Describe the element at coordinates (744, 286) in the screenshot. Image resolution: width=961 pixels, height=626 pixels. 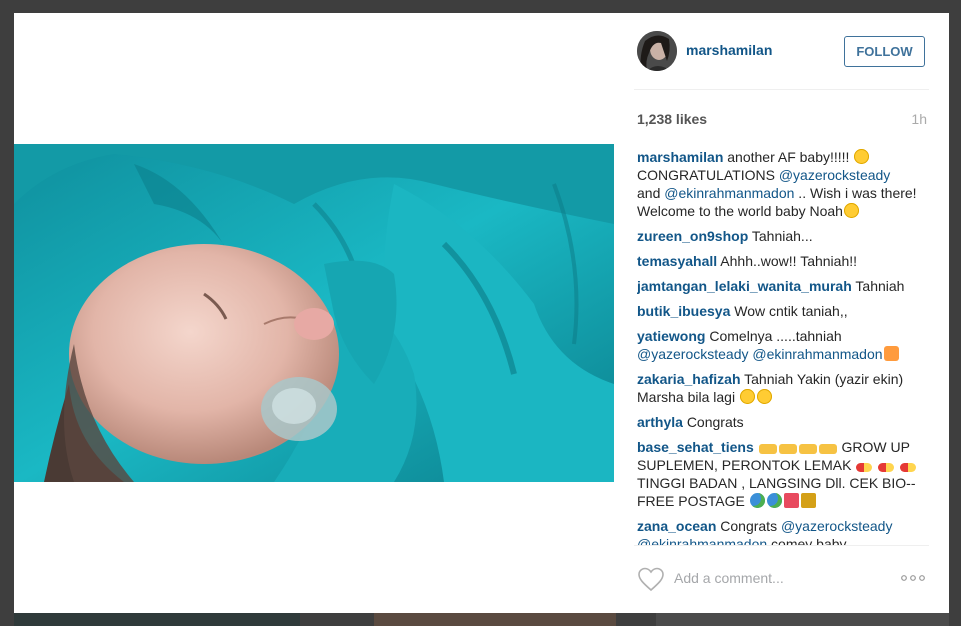
I see `comment-username: jamtangan_lelaki_wanita_murah` at that location.